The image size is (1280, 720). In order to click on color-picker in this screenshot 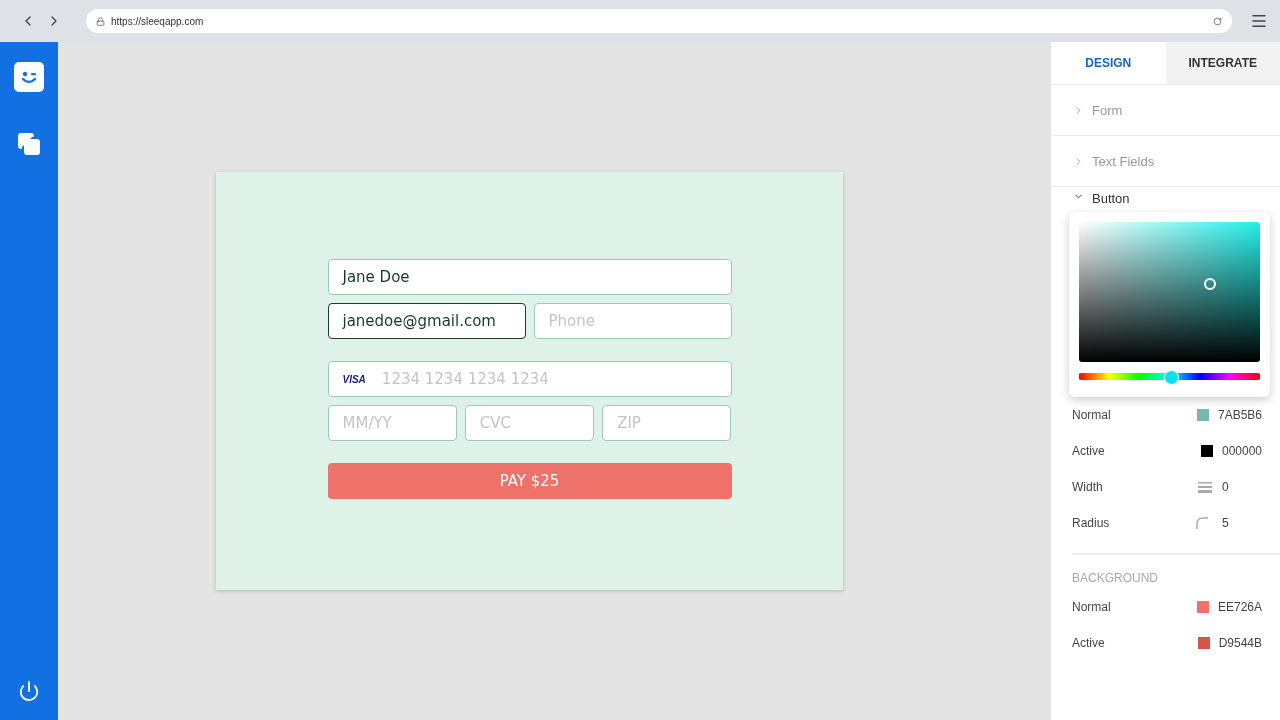, I will do `click(1169, 304)`.